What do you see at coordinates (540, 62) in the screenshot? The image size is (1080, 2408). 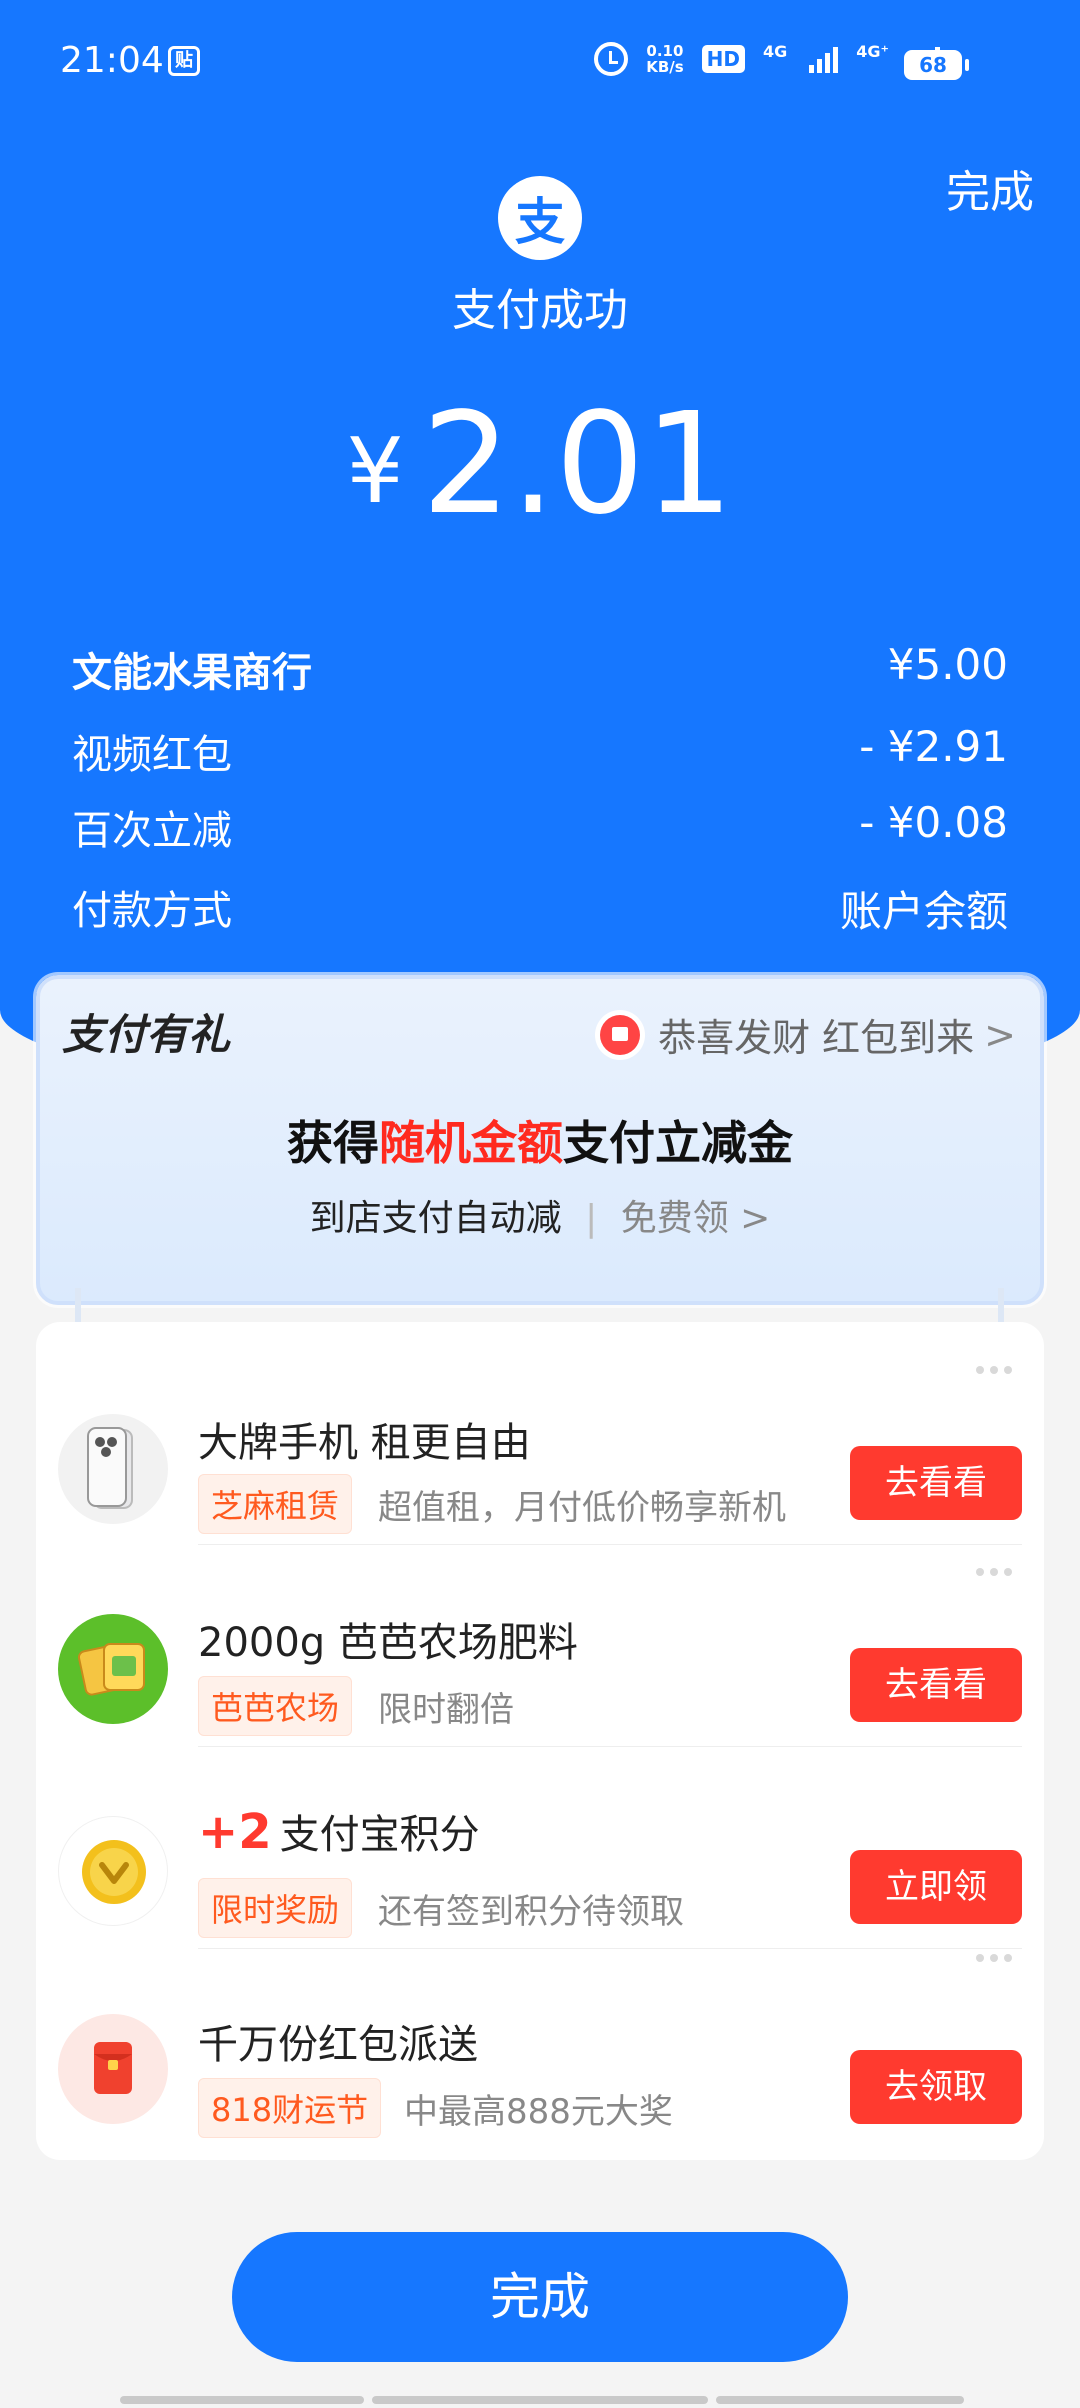 I see `status-bar: 21:04 贴 0.10 KB/s HD 4G 4G⁺ 68` at bounding box center [540, 62].